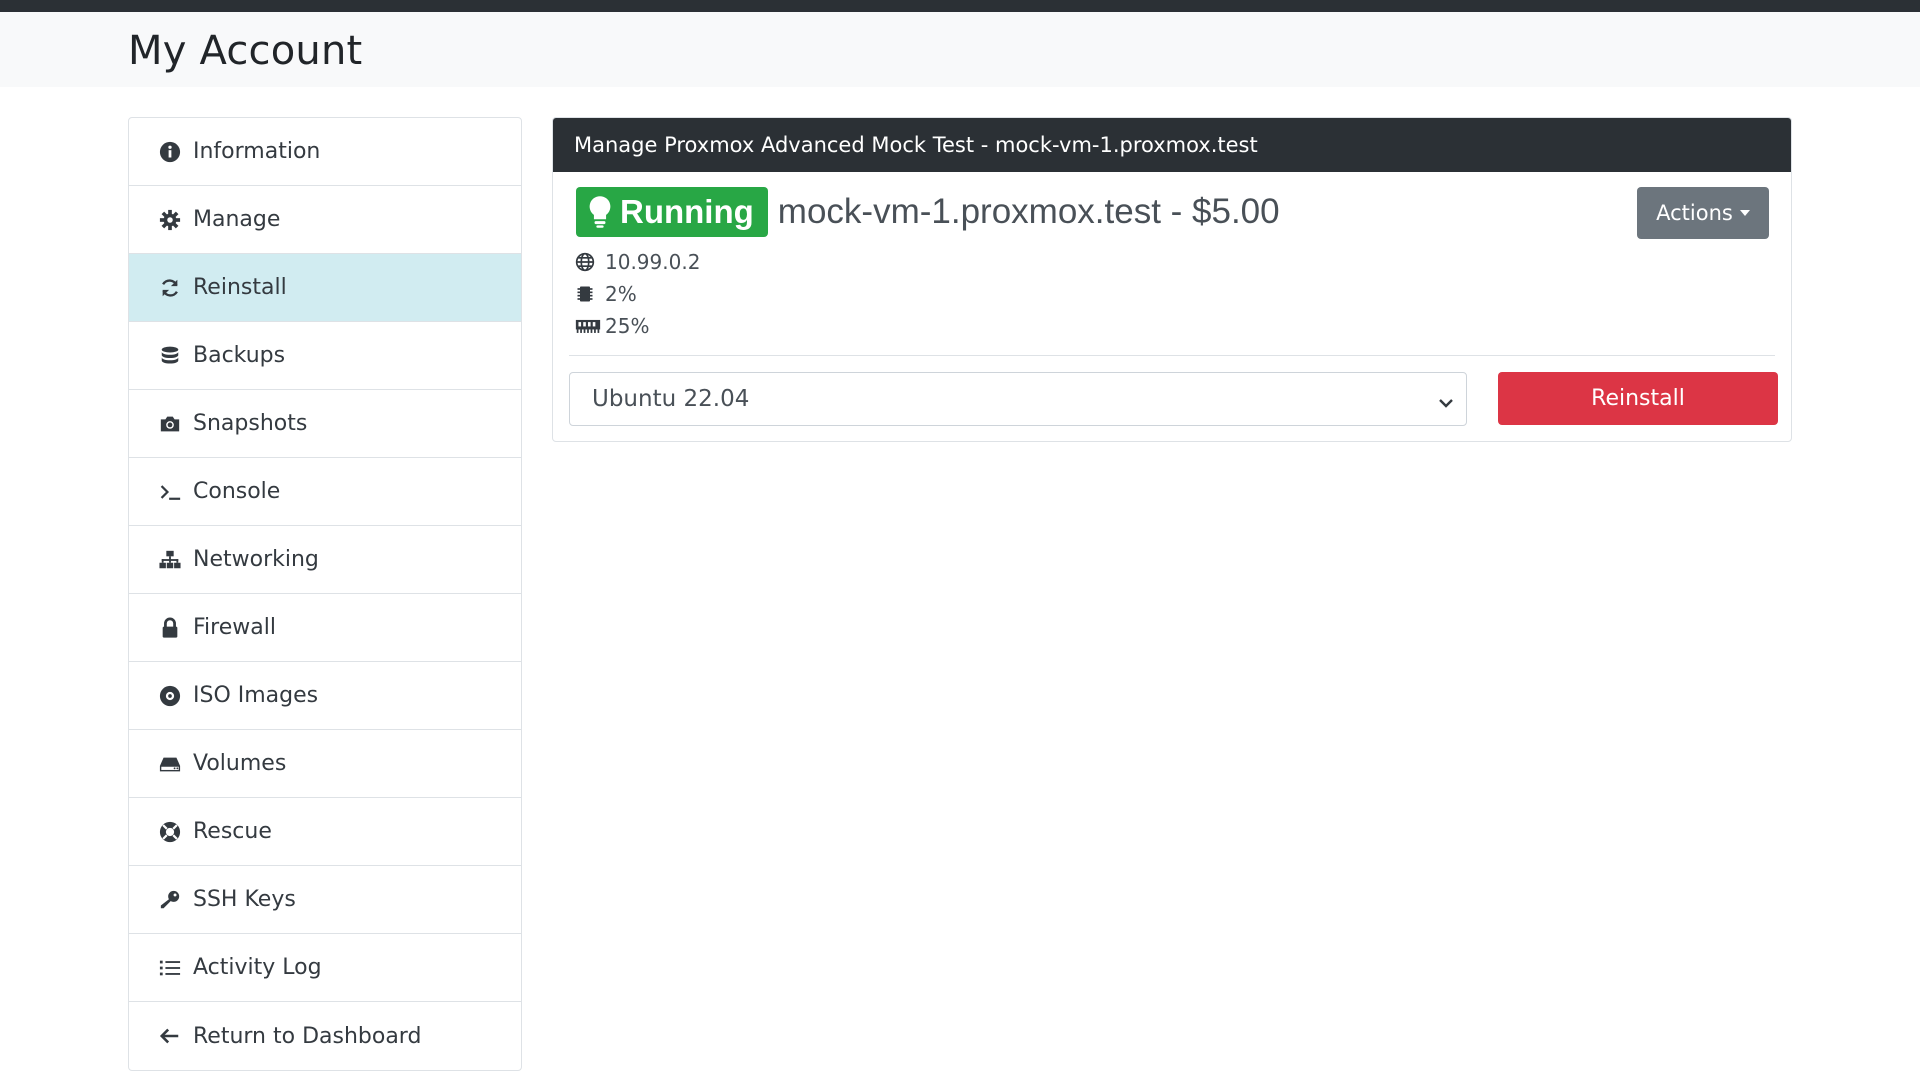 This screenshot has height=1080, width=1920. I want to click on camera-icon, so click(170, 424).